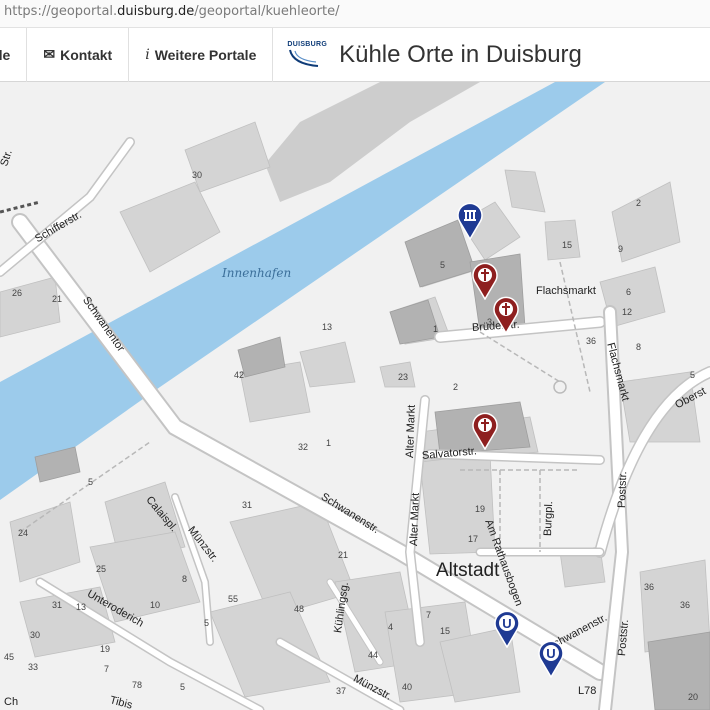  What do you see at coordinates (587, 691) in the screenshot?
I see `road-label-l78: L78` at bounding box center [587, 691].